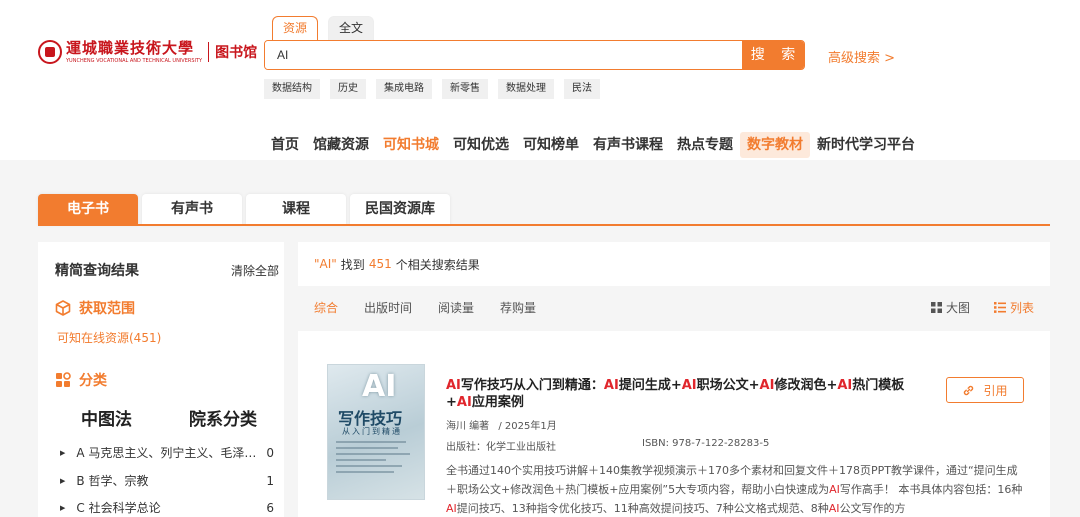 The image size is (1080, 517). What do you see at coordinates (130, 47) in the screenshot?
I see `university-name: 運城職業技術大學` at bounding box center [130, 47].